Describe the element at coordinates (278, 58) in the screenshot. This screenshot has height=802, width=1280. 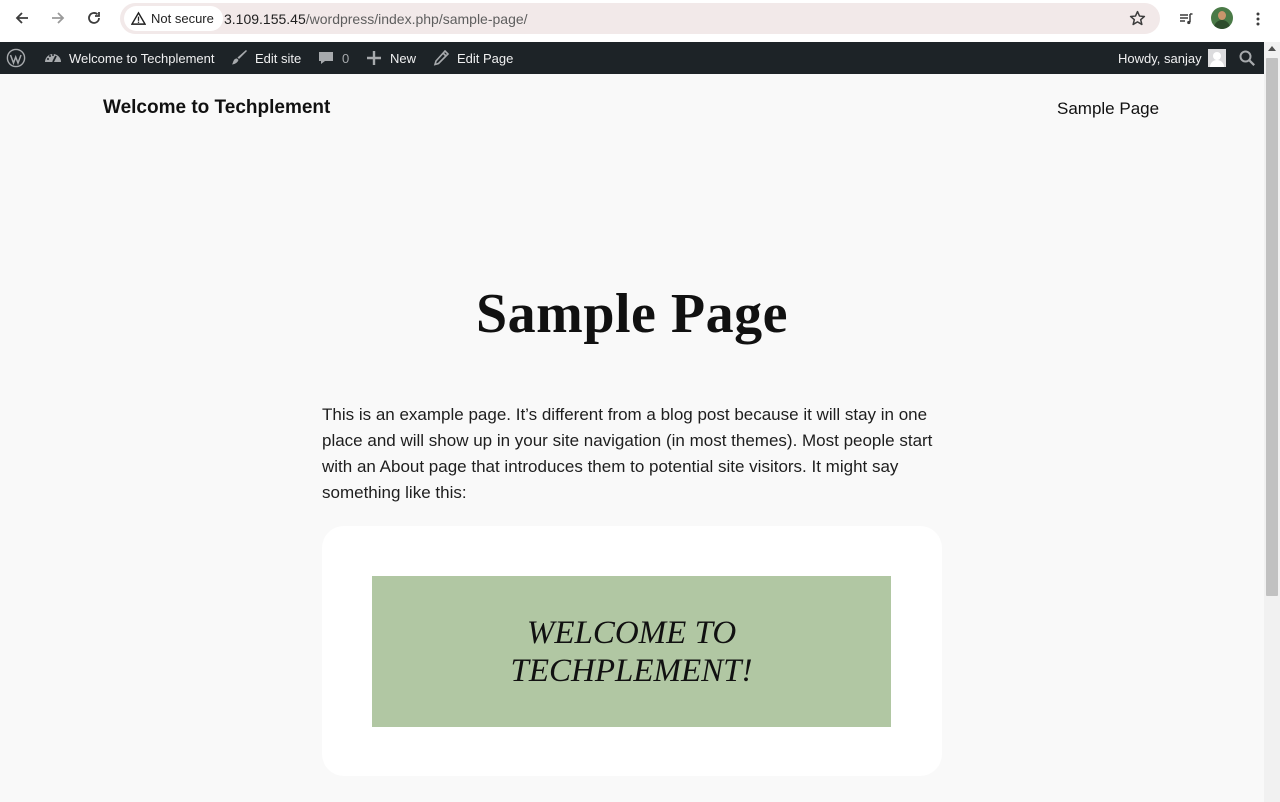
I see `edit-site-label: Edit site` at that location.